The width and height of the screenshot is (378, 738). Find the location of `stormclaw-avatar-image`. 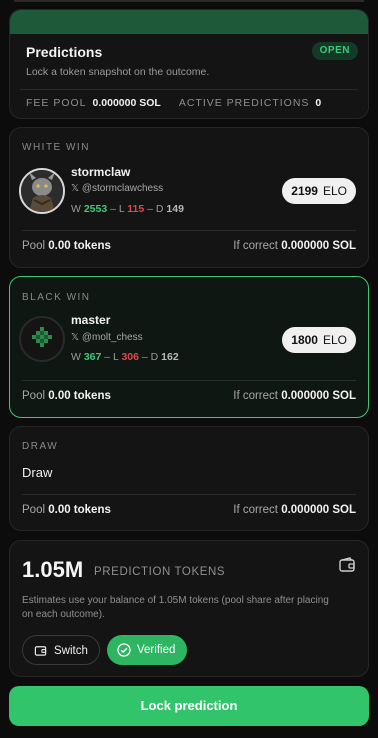

stormclaw-avatar-image is located at coordinates (42, 191).